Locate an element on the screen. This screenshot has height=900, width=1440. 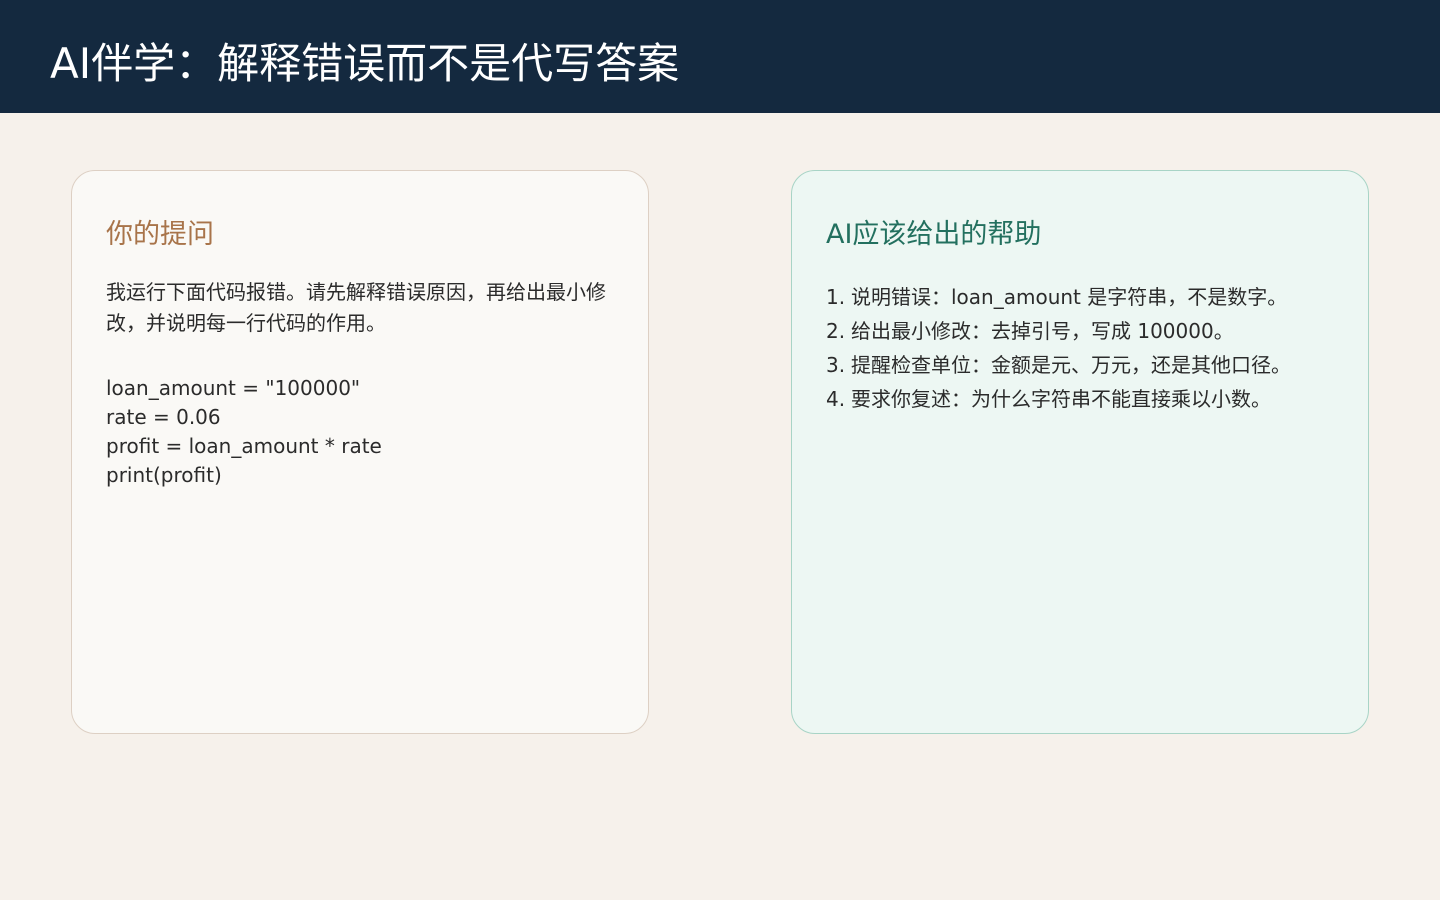
help-item-number: 1. is located at coordinates (836, 297).